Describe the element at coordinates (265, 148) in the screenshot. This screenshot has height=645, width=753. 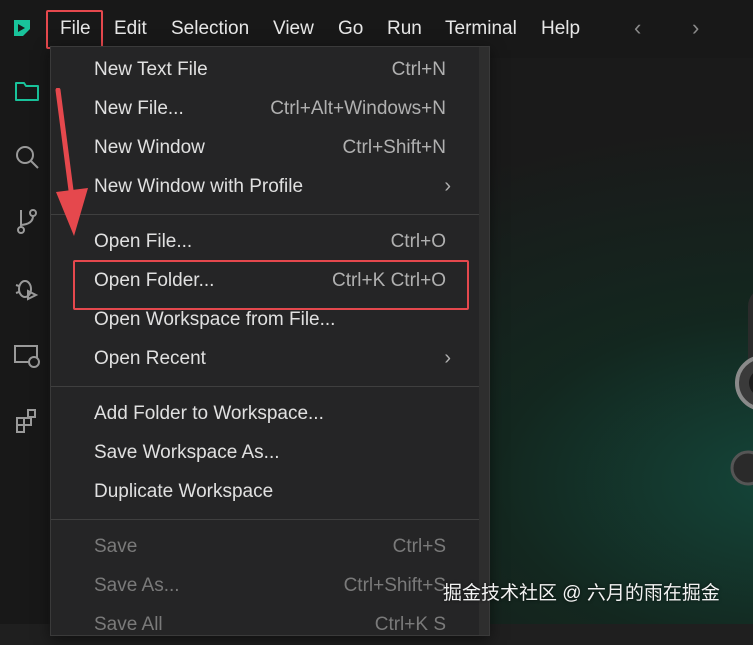
I see `menu-item-new-window: New Window Ctrl+Shift+N` at that location.